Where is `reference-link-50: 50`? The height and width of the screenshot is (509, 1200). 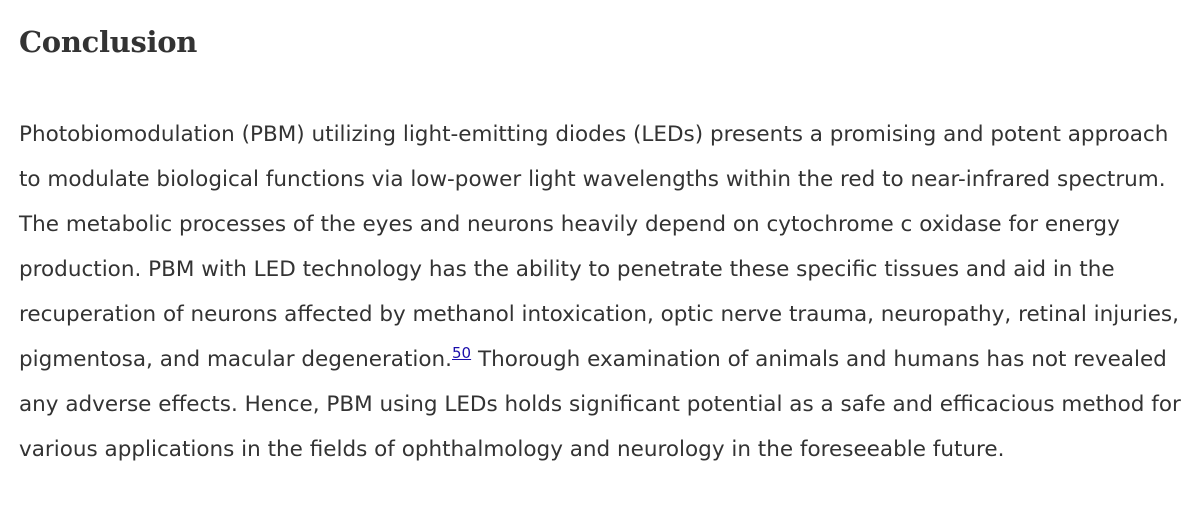 reference-link-50: 50 is located at coordinates (461, 353).